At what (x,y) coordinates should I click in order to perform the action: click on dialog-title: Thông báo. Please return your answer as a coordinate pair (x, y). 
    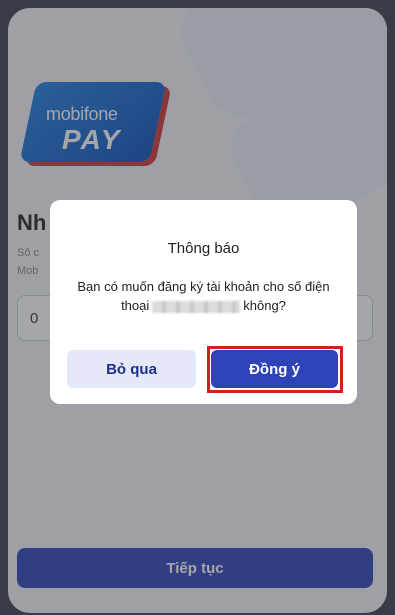
    Looking at the image, I should click on (203, 248).